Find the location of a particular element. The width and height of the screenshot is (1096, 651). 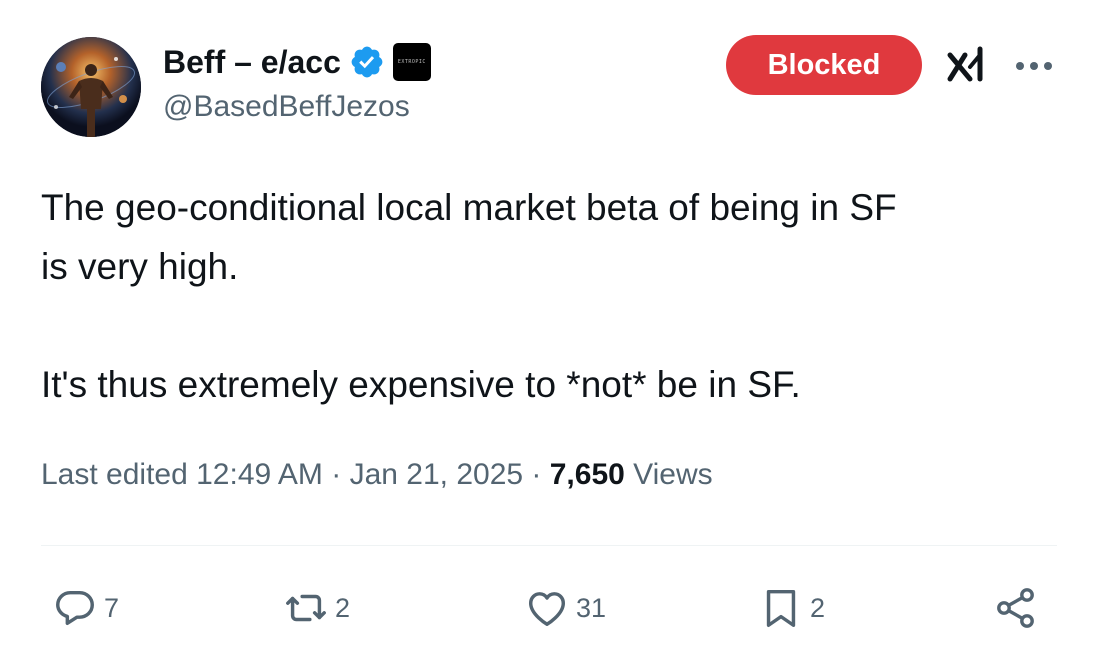

tweet-time: 12:49 AM is located at coordinates (259, 474).